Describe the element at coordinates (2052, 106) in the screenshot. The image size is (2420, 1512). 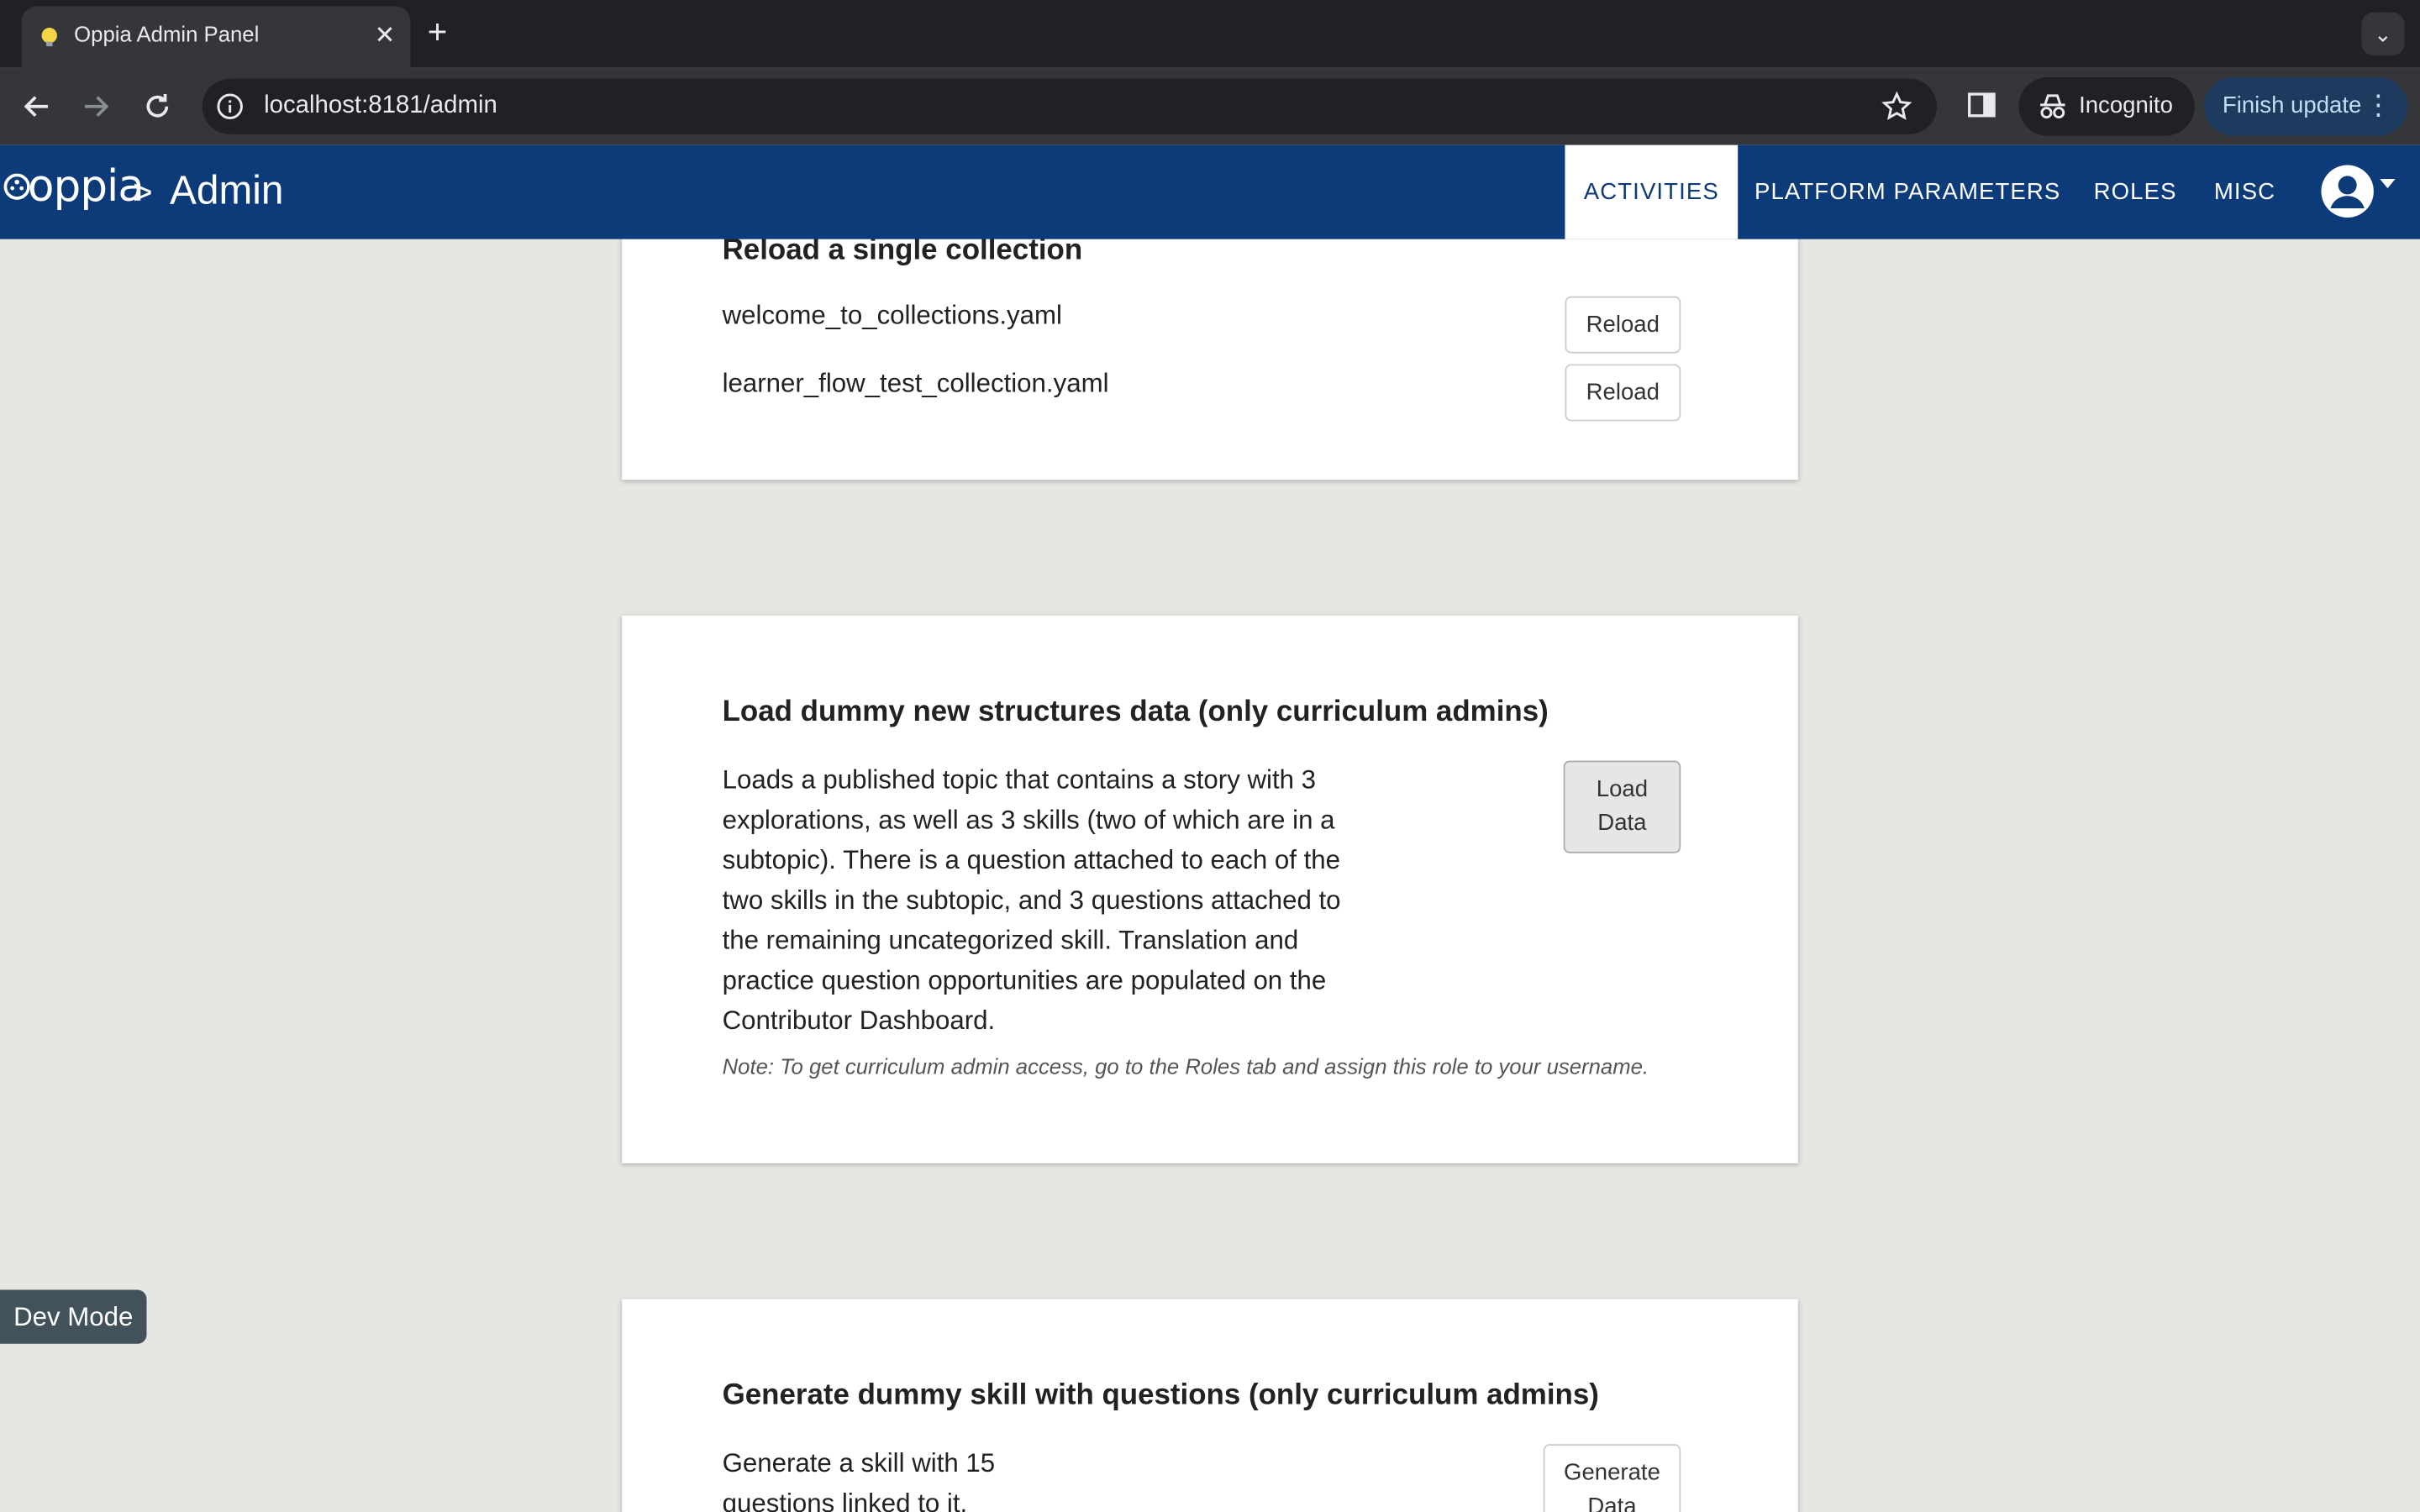
I see `incognito-icon` at that location.